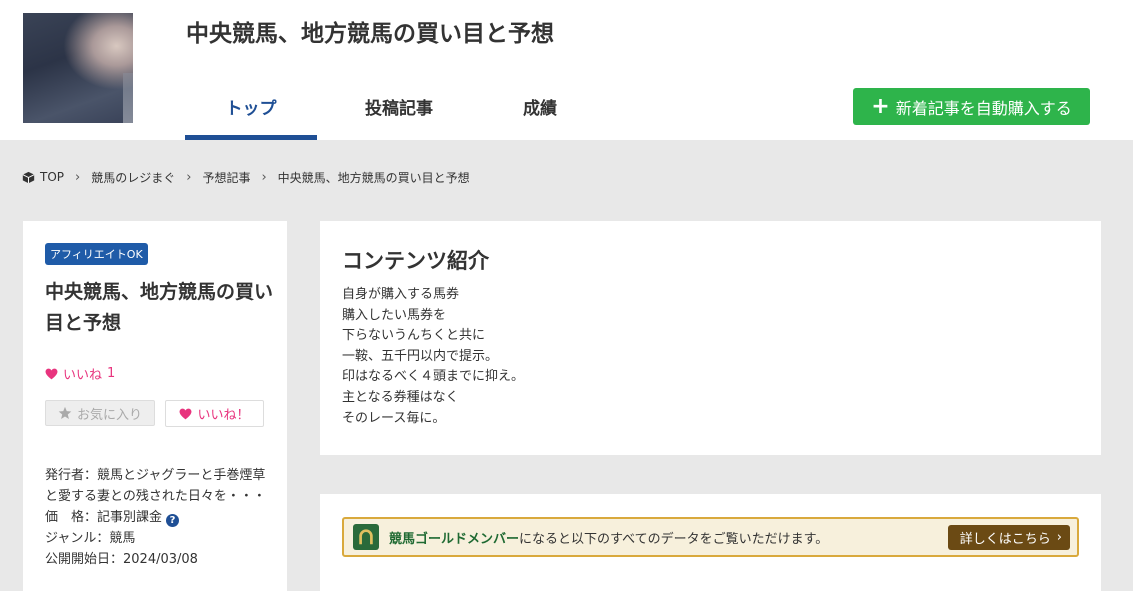  Describe the element at coordinates (373, 177) in the screenshot. I see `breadcrumb-current: 中央競馬、地方競馬の買い目と予想` at that location.